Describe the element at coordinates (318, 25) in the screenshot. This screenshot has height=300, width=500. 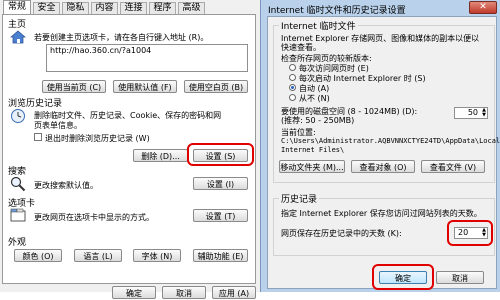
I see `temp-files-title: Internet 临时文件` at that location.